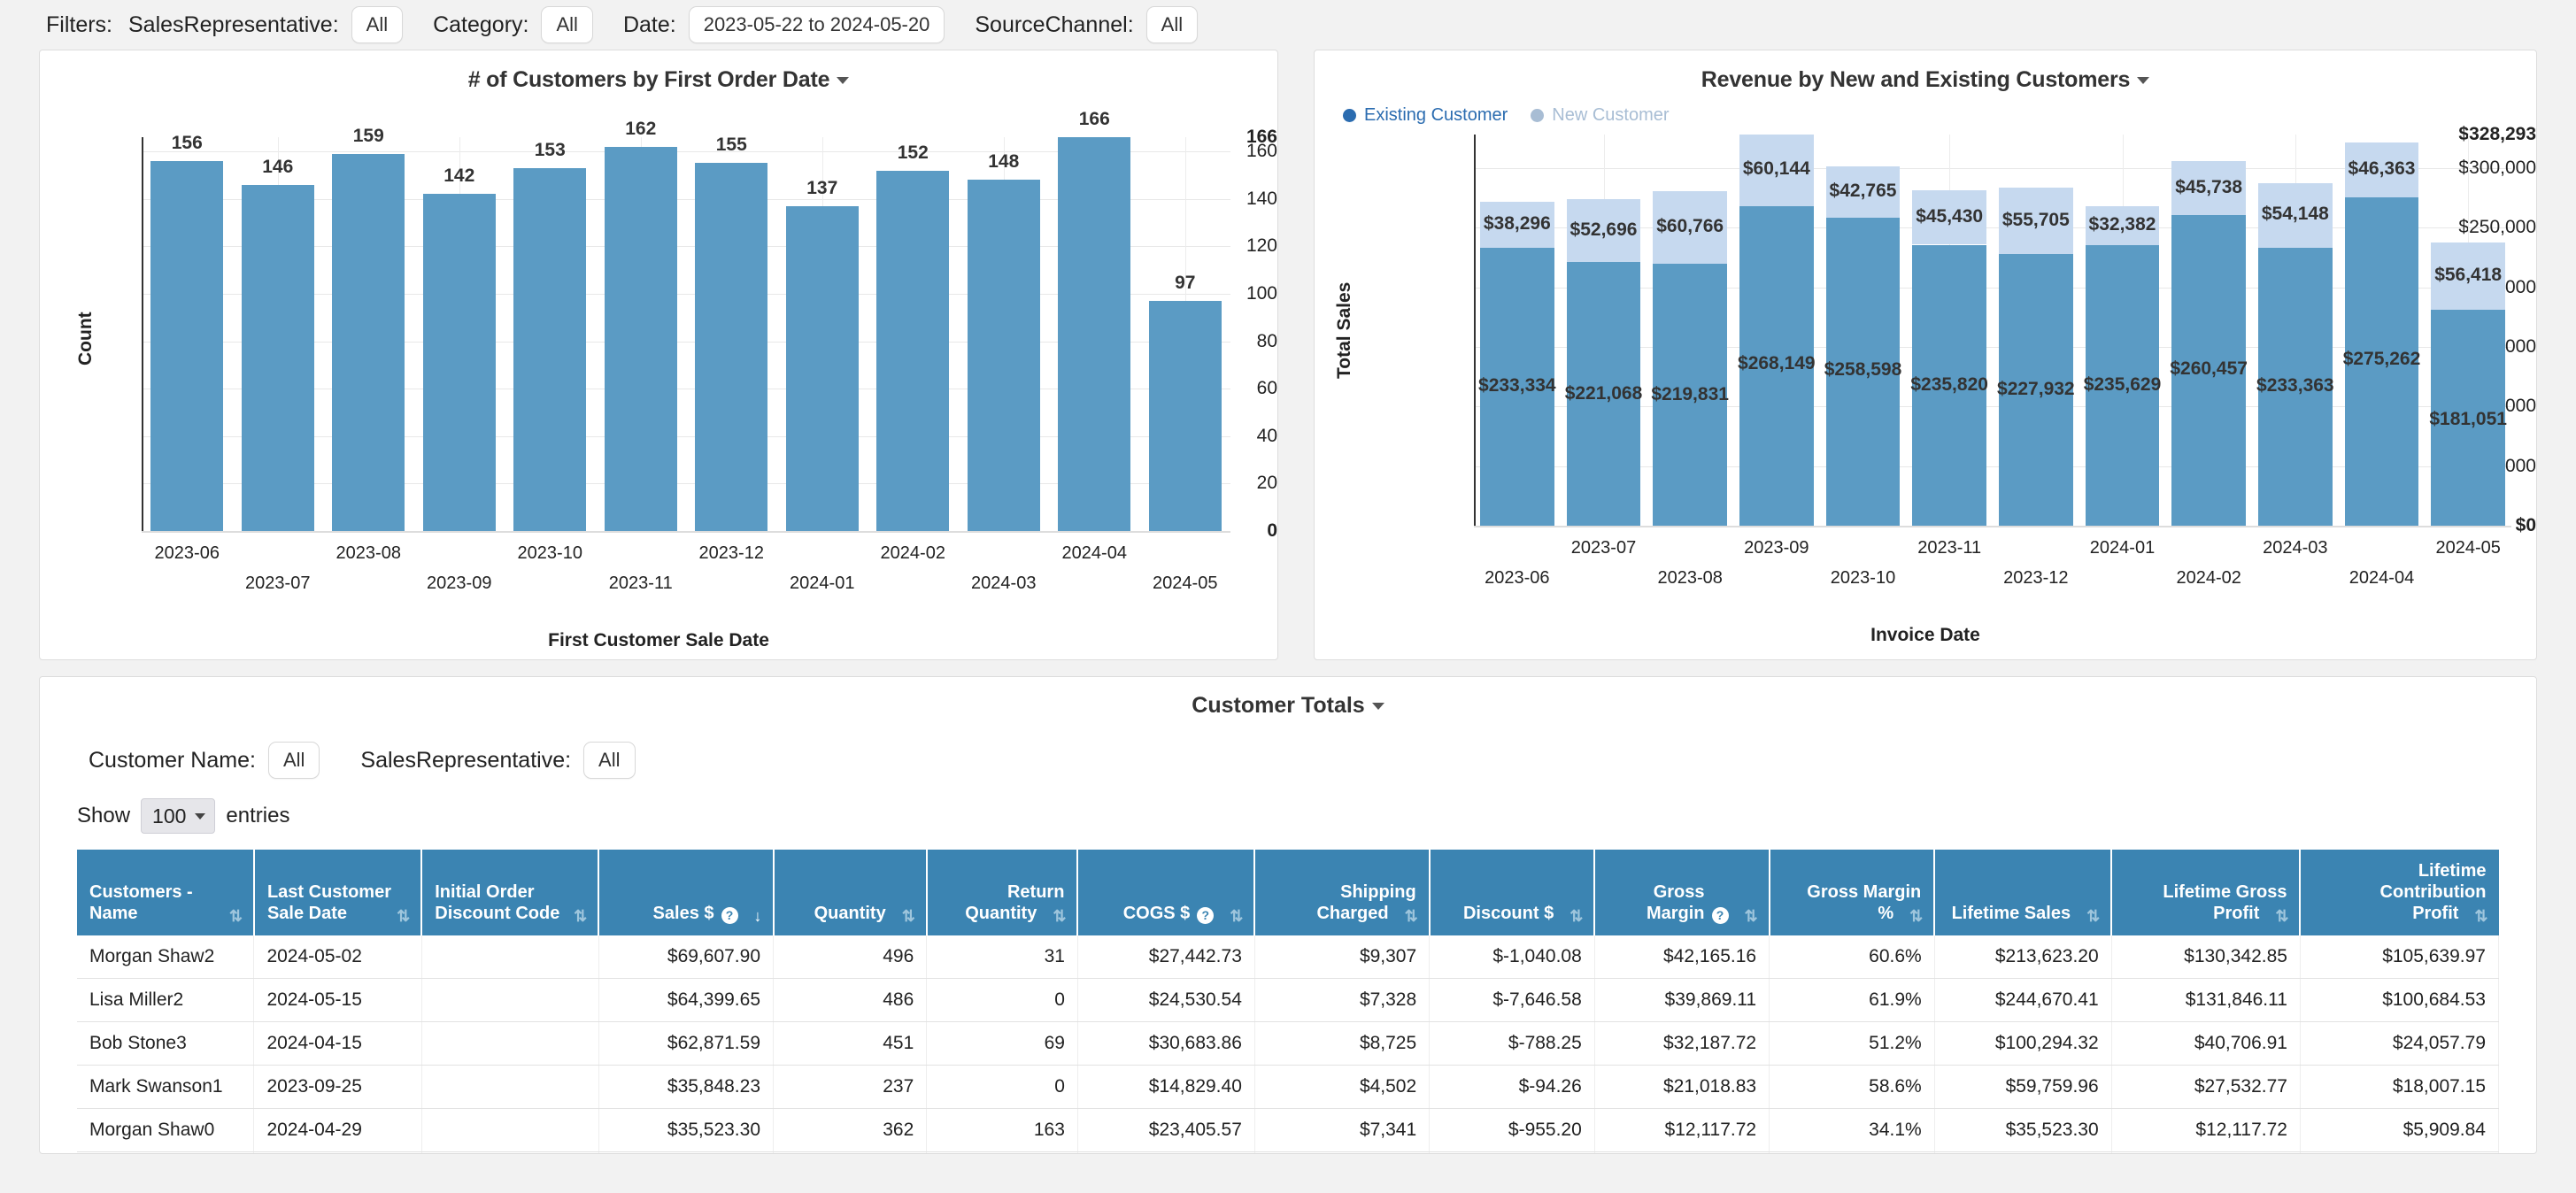 The image size is (2576, 1193). Describe the element at coordinates (233, 25) in the screenshot. I see `filter-salesrepresentative-label: SalesRepresentative:` at that location.